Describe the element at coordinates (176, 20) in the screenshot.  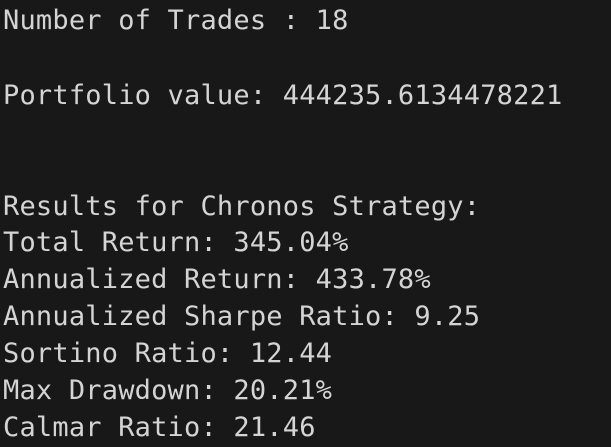
I see `trades-count-line: Number of Trades : 18` at that location.